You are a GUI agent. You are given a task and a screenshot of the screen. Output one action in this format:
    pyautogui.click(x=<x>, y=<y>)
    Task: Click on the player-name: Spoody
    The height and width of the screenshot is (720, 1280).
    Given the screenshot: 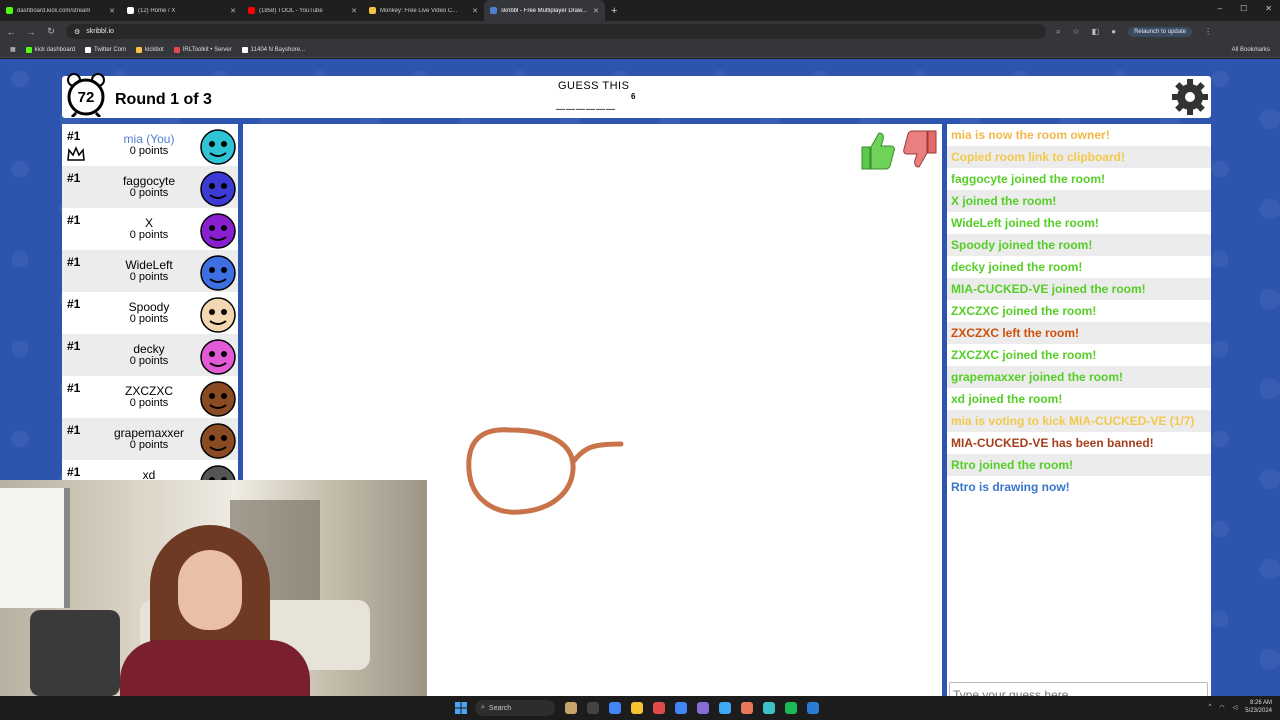 What is the action you would take?
    pyautogui.click(x=149, y=307)
    